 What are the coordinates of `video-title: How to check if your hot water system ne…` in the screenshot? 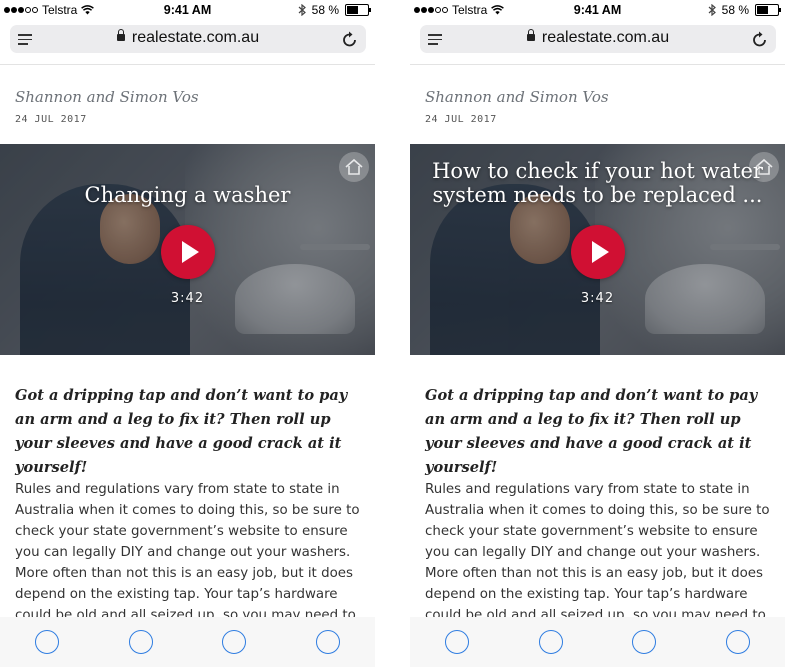 It's located at (597, 183).